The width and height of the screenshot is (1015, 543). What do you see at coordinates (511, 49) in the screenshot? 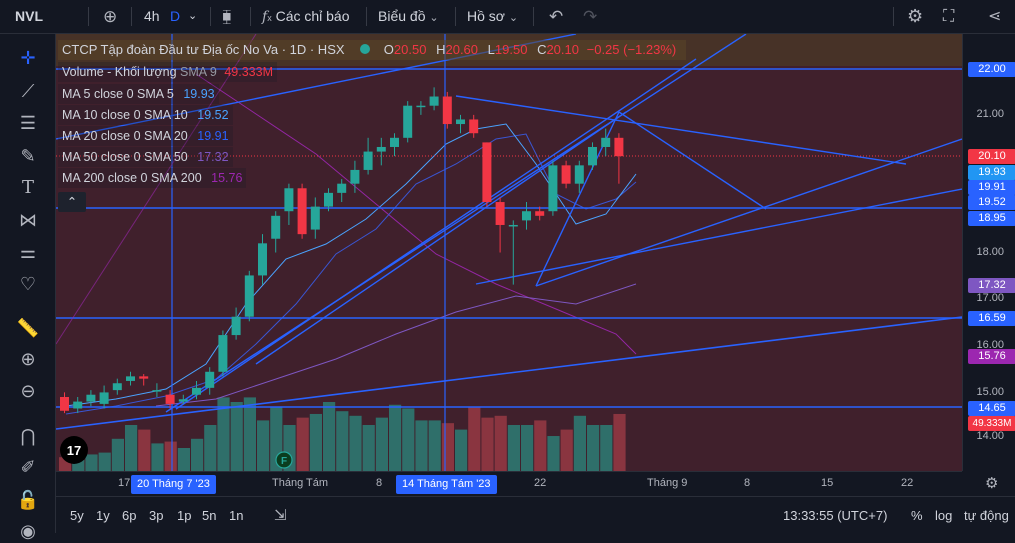
I see `low-value: 19.50` at bounding box center [511, 49].